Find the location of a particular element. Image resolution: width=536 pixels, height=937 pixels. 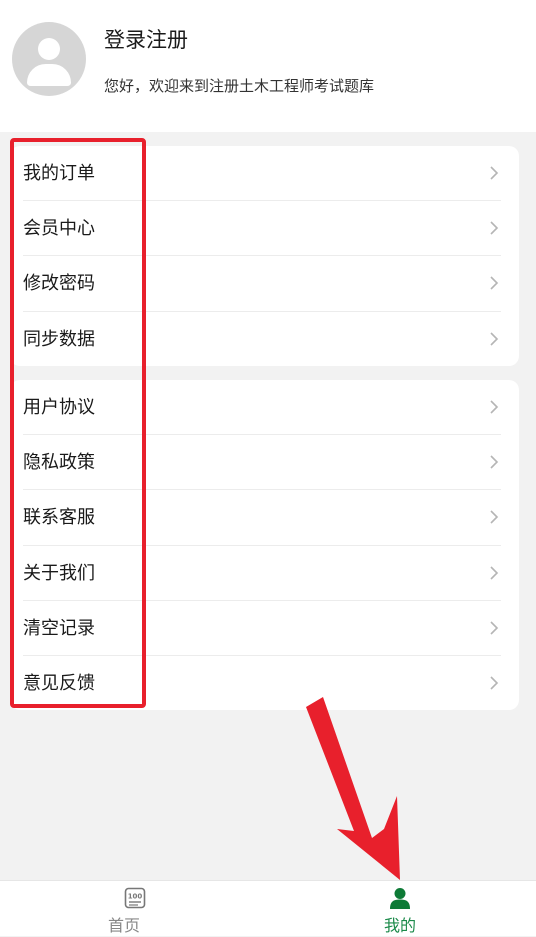

menu-item-label: 意见反馈 is located at coordinates (59, 683).